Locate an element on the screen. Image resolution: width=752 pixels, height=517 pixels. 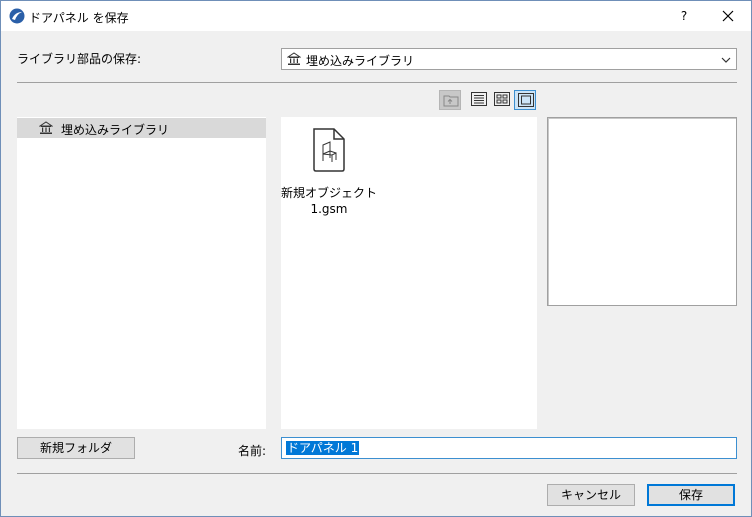
folder-up-icon is located at coordinates (451, 101).